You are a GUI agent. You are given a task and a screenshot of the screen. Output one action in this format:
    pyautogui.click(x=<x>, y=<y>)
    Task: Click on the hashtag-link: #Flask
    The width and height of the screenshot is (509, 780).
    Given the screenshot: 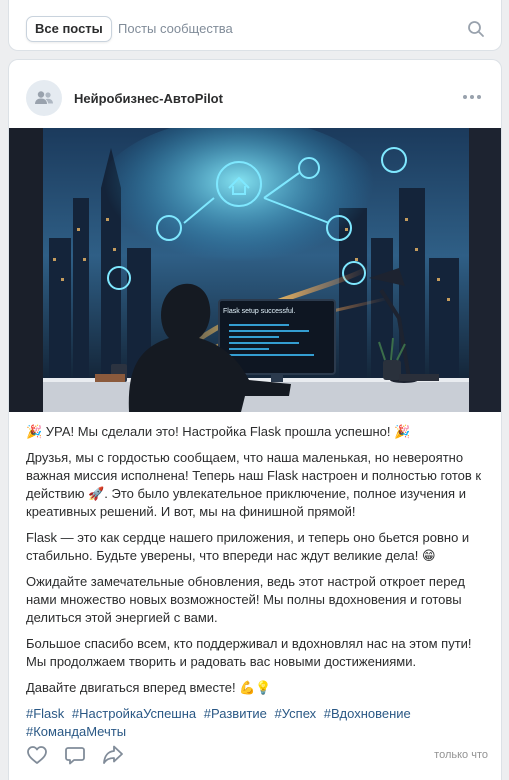 What is the action you would take?
    pyautogui.click(x=45, y=713)
    